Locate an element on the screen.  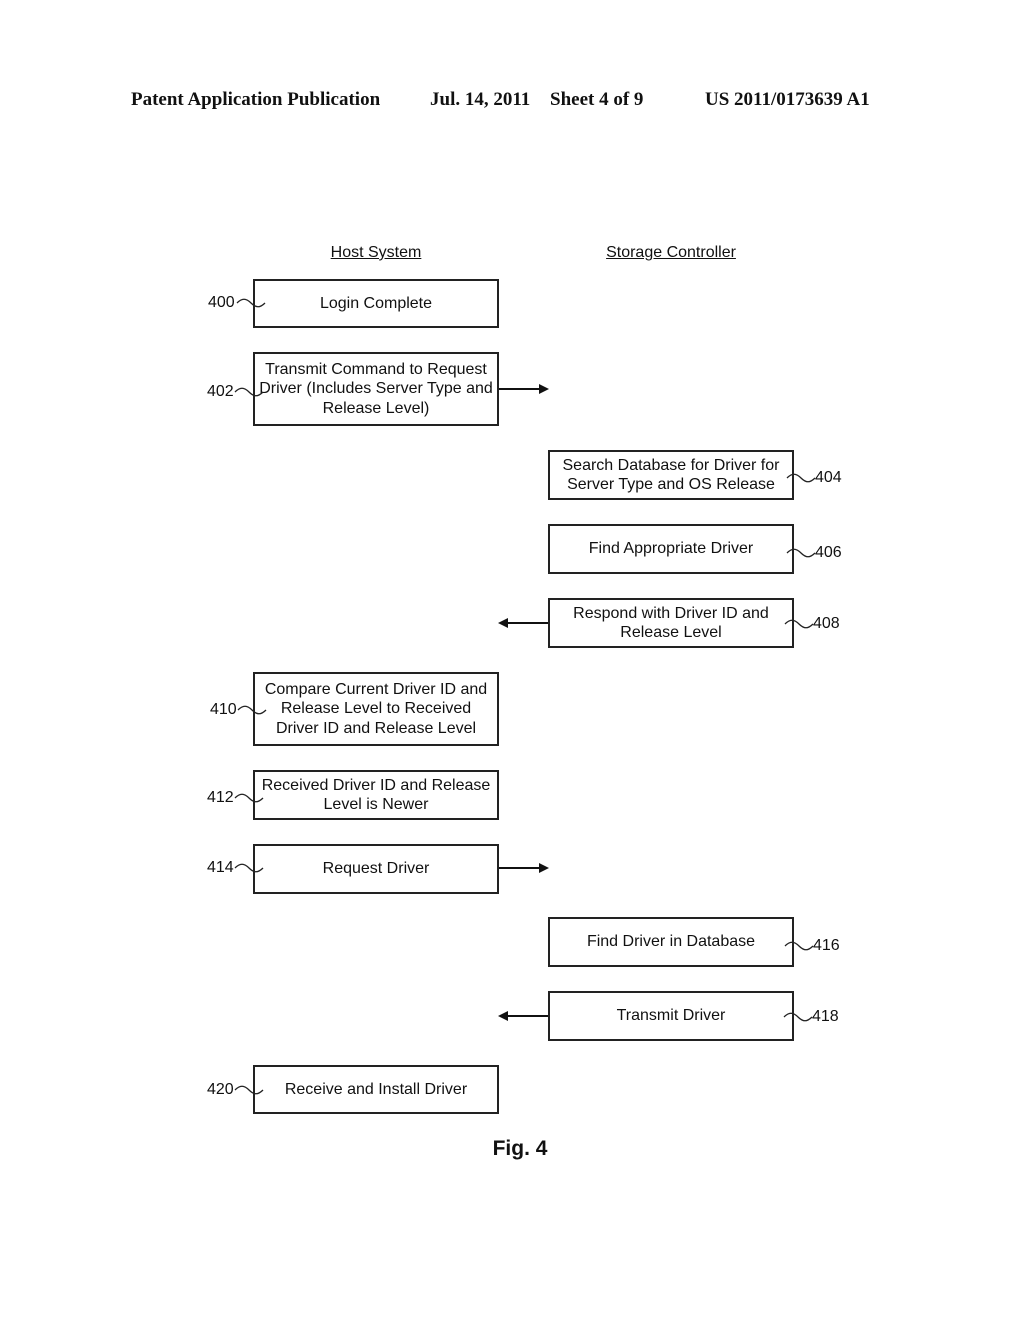
arrow-414-to-storage is located at coordinates (524, 868).